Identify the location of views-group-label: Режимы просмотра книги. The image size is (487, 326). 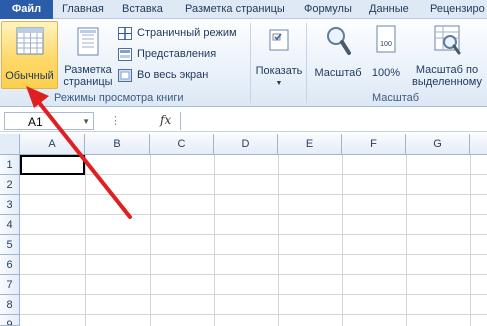
(119, 98).